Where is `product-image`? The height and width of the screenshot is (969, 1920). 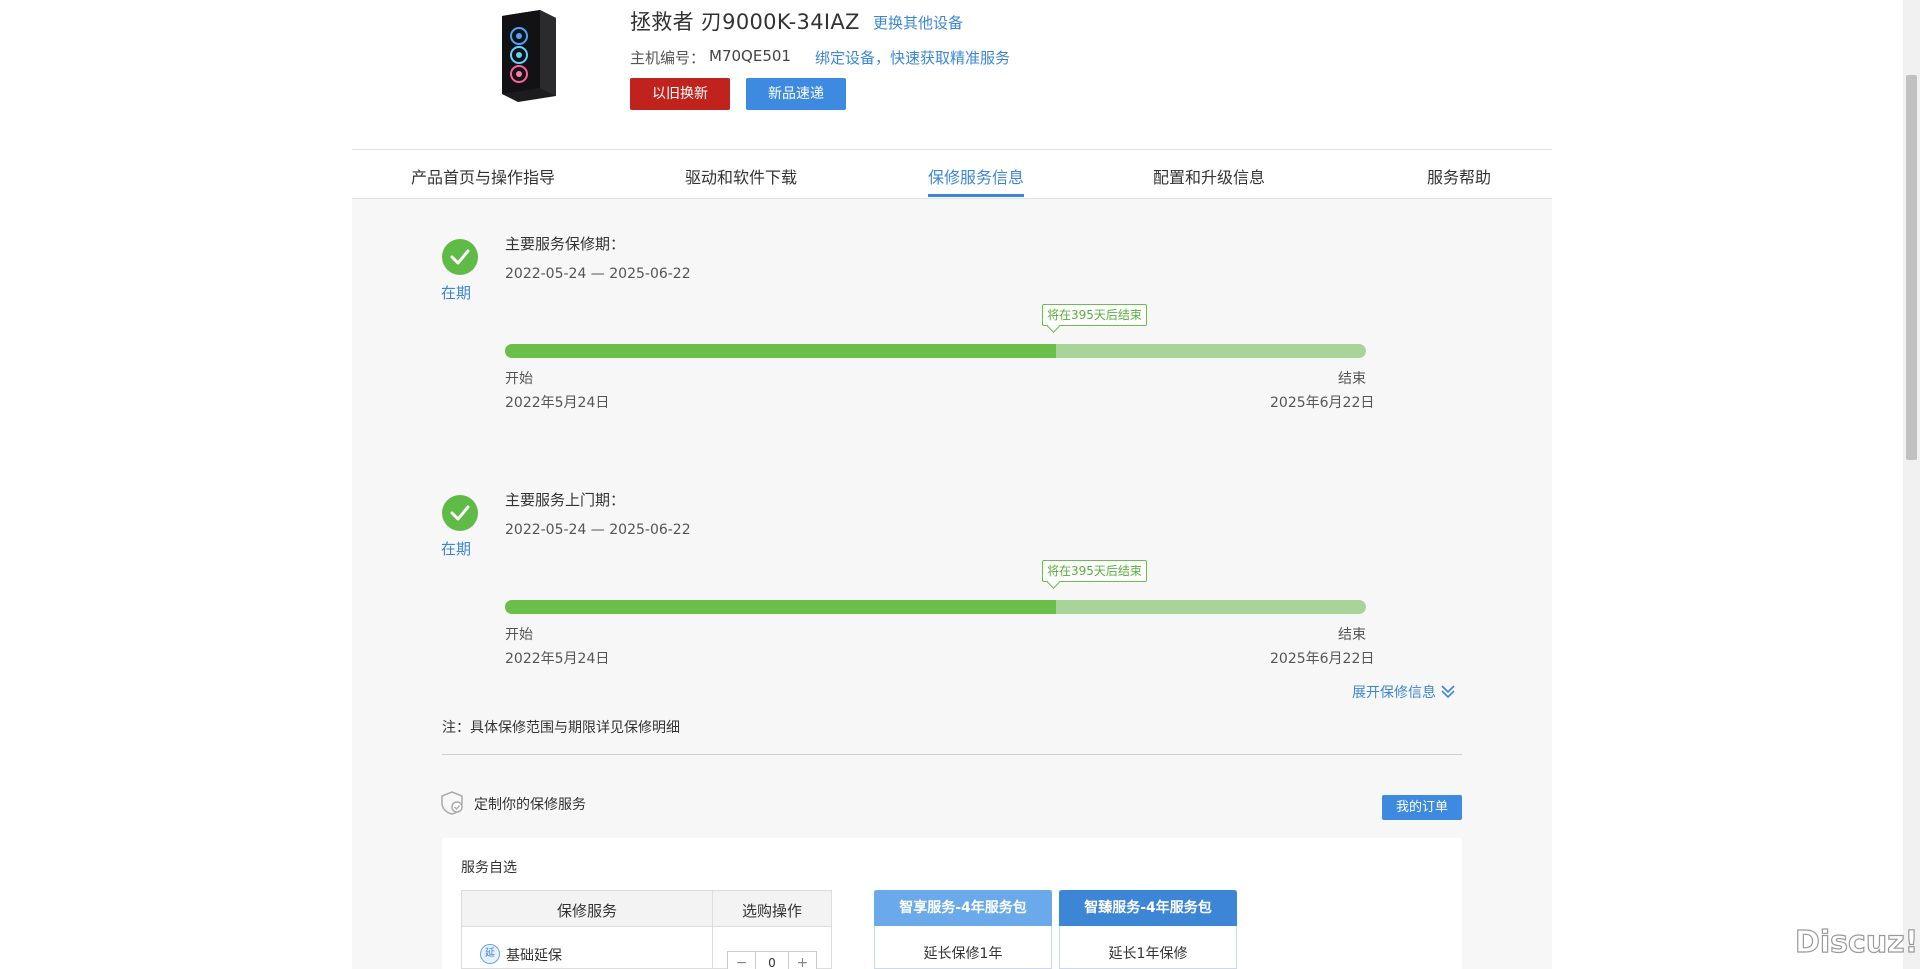
product-image is located at coordinates (524, 56).